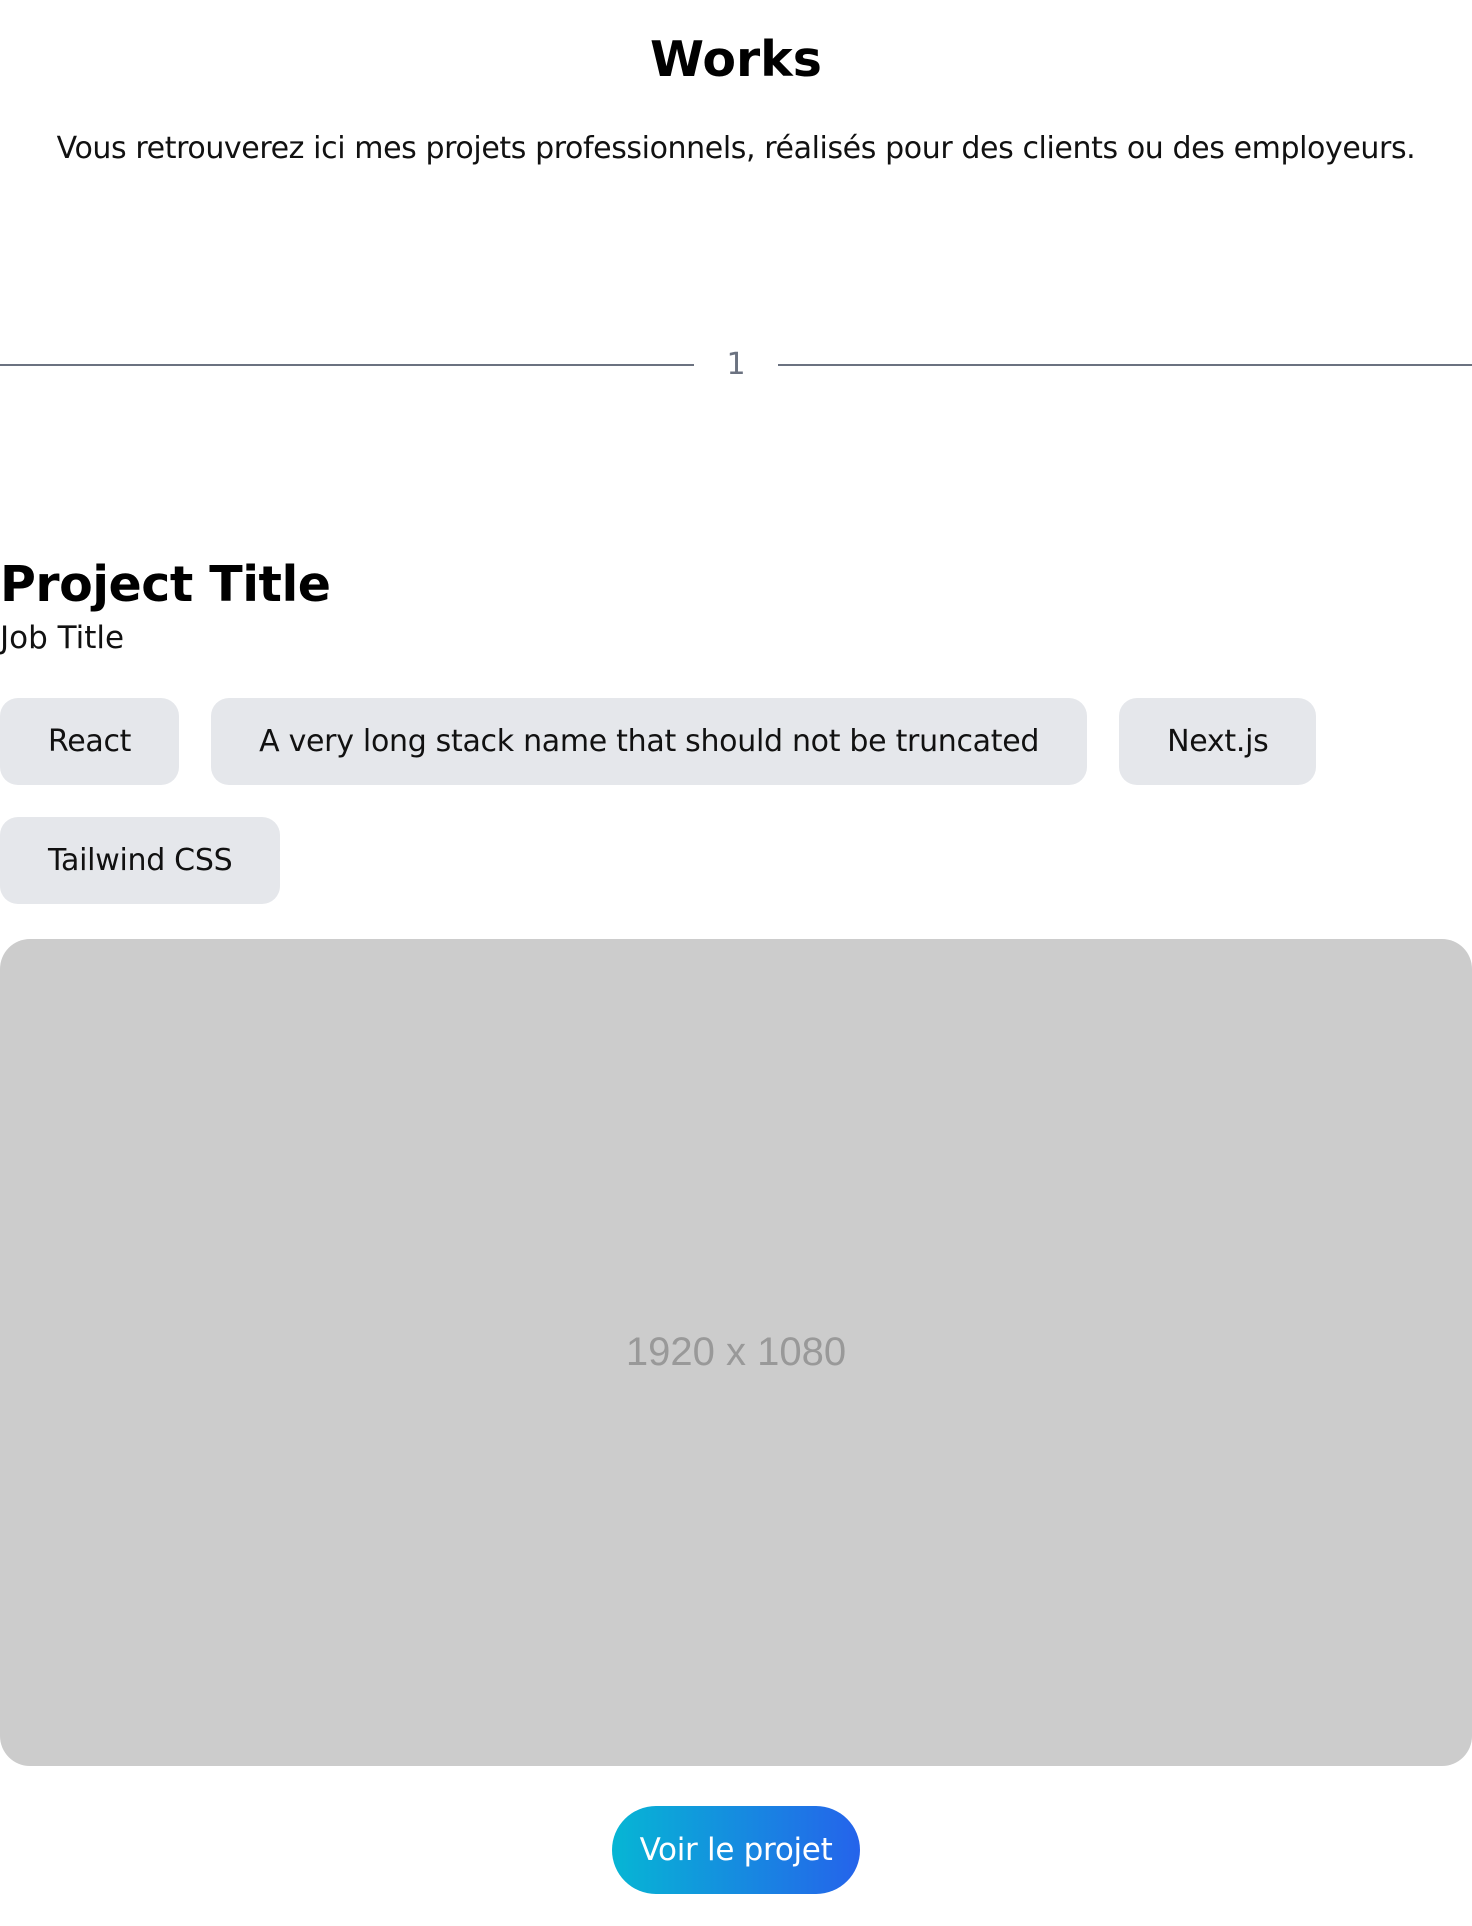 This screenshot has height=1926, width=1472. Describe the element at coordinates (140, 860) in the screenshot. I see `stack-tag: Tailwind CSS` at that location.